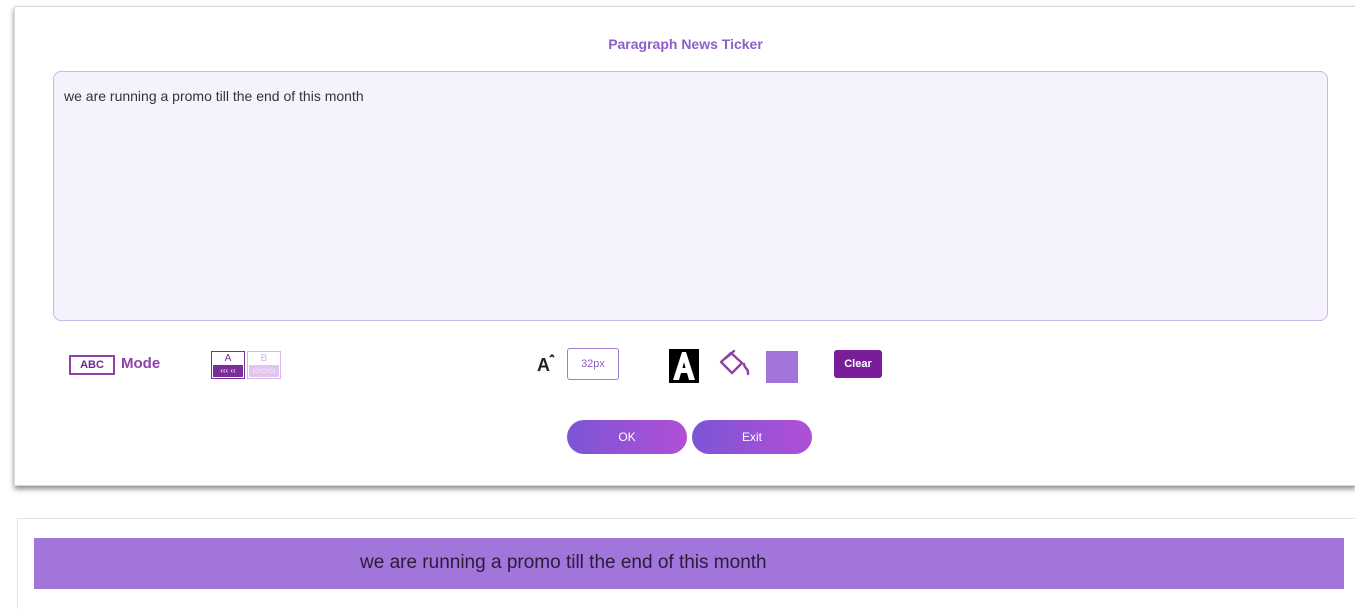 The image size is (1355, 609). I want to click on mode-b-letter: B, so click(264, 358).